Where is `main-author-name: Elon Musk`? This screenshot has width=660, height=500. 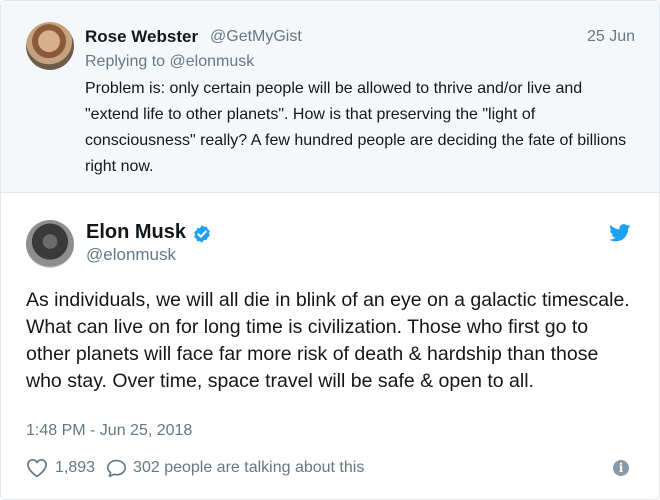
main-author-name: Elon Musk is located at coordinates (136, 232).